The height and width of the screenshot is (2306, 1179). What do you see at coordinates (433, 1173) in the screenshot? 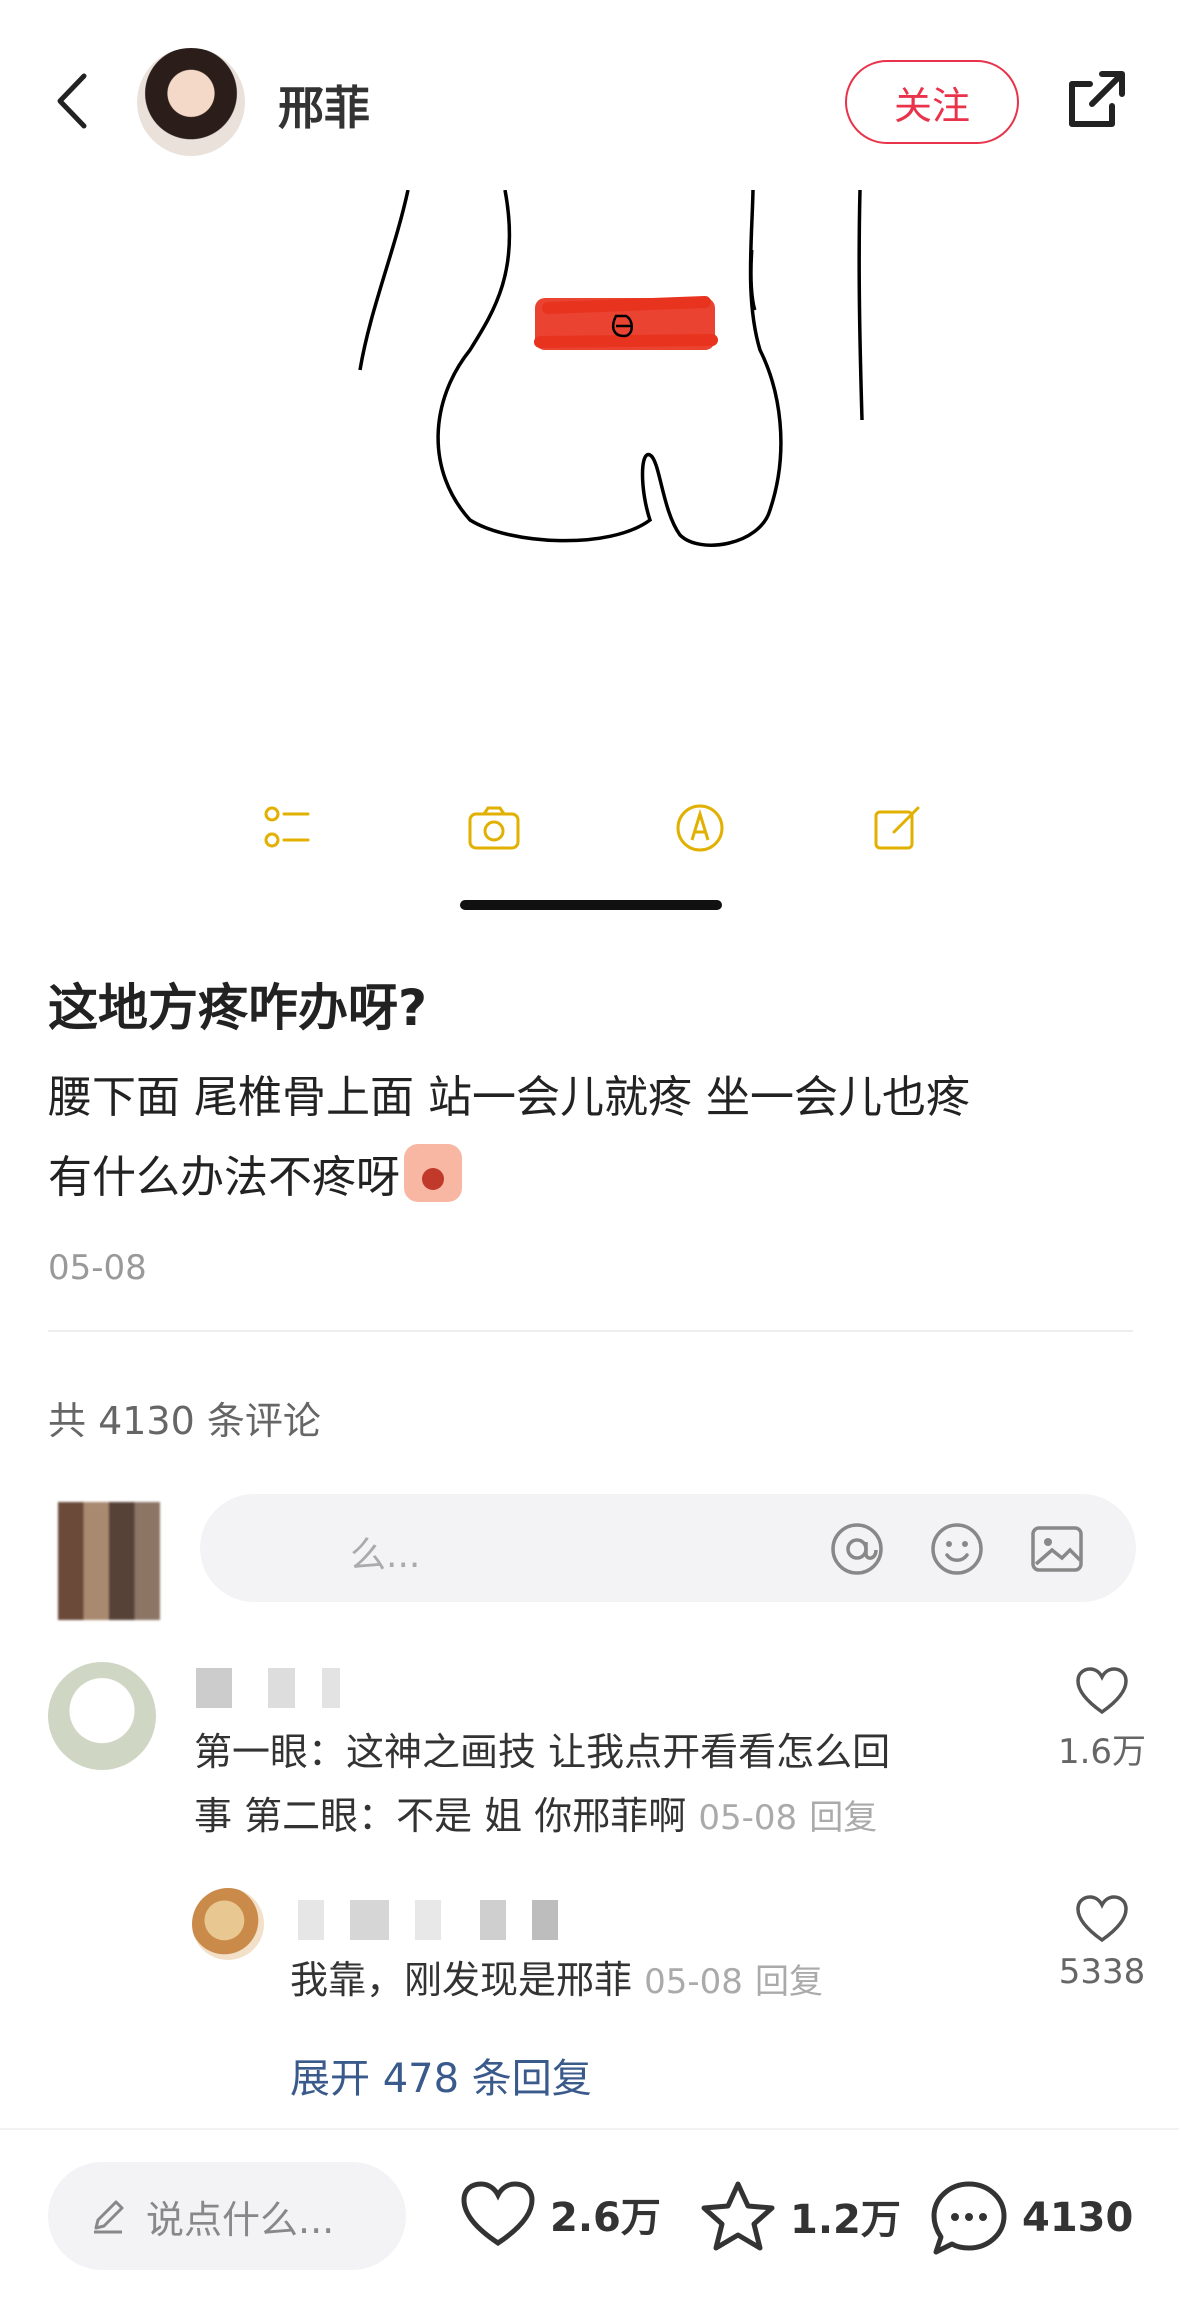
I see `crying-face-icon` at bounding box center [433, 1173].